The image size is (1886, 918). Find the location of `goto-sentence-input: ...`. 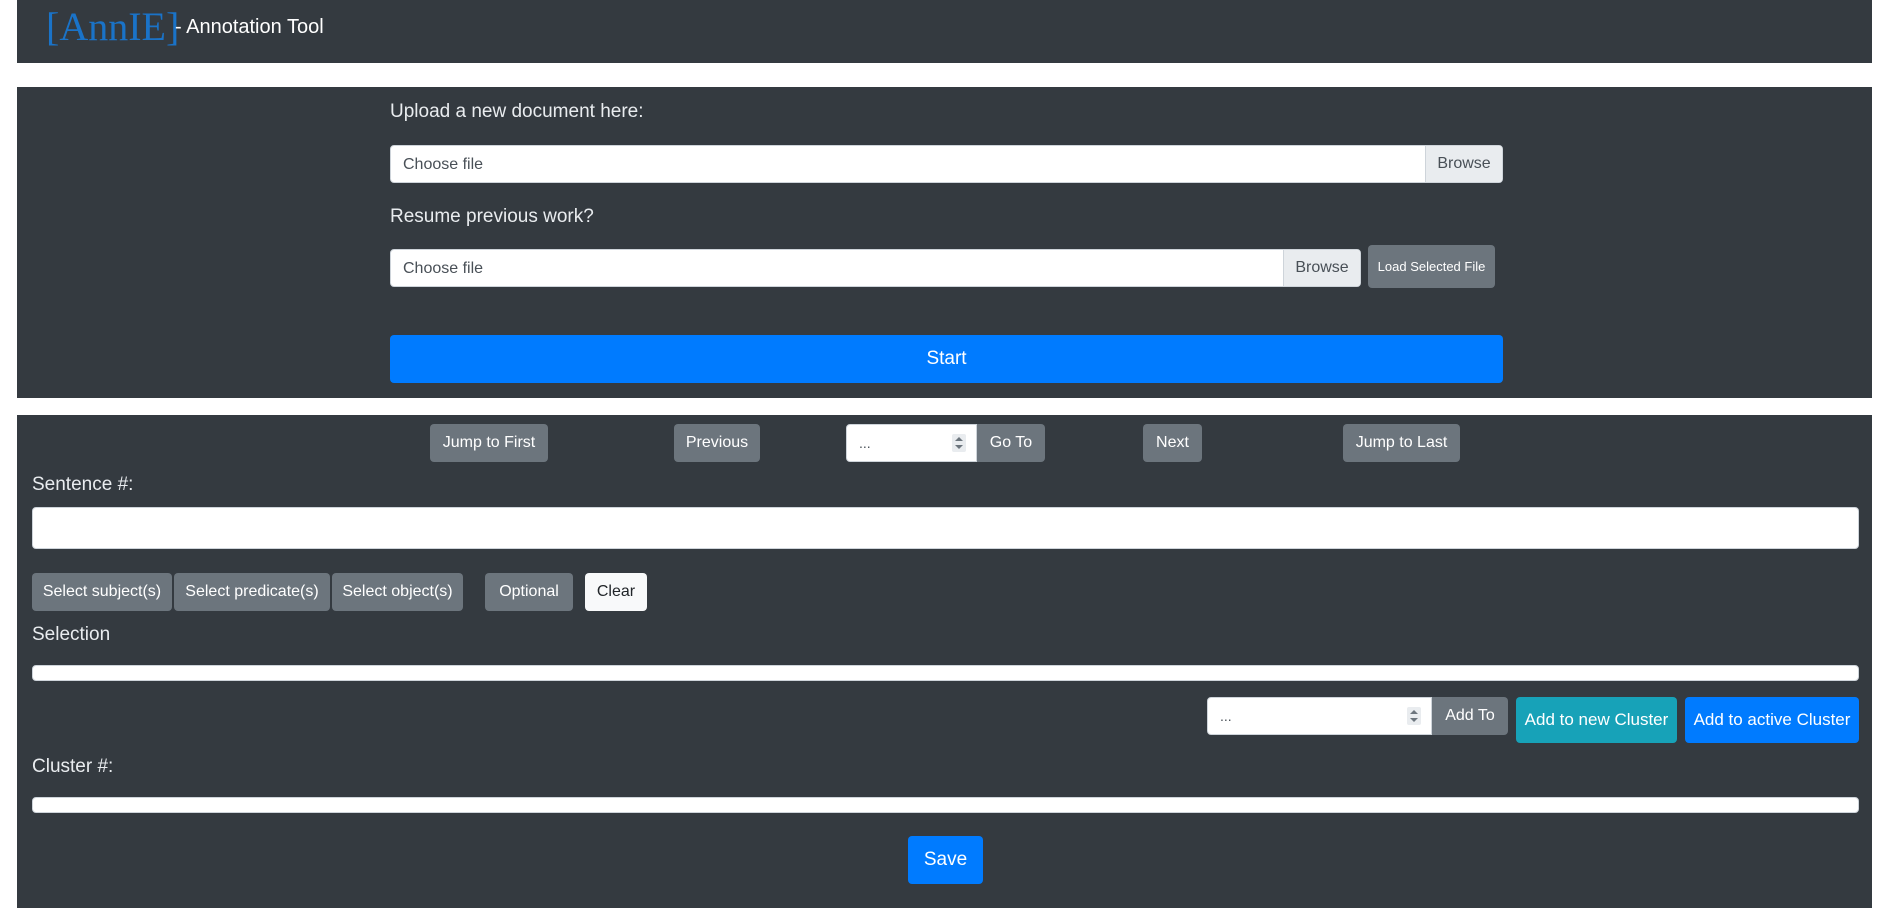

goto-sentence-input: ... is located at coordinates (911, 443).